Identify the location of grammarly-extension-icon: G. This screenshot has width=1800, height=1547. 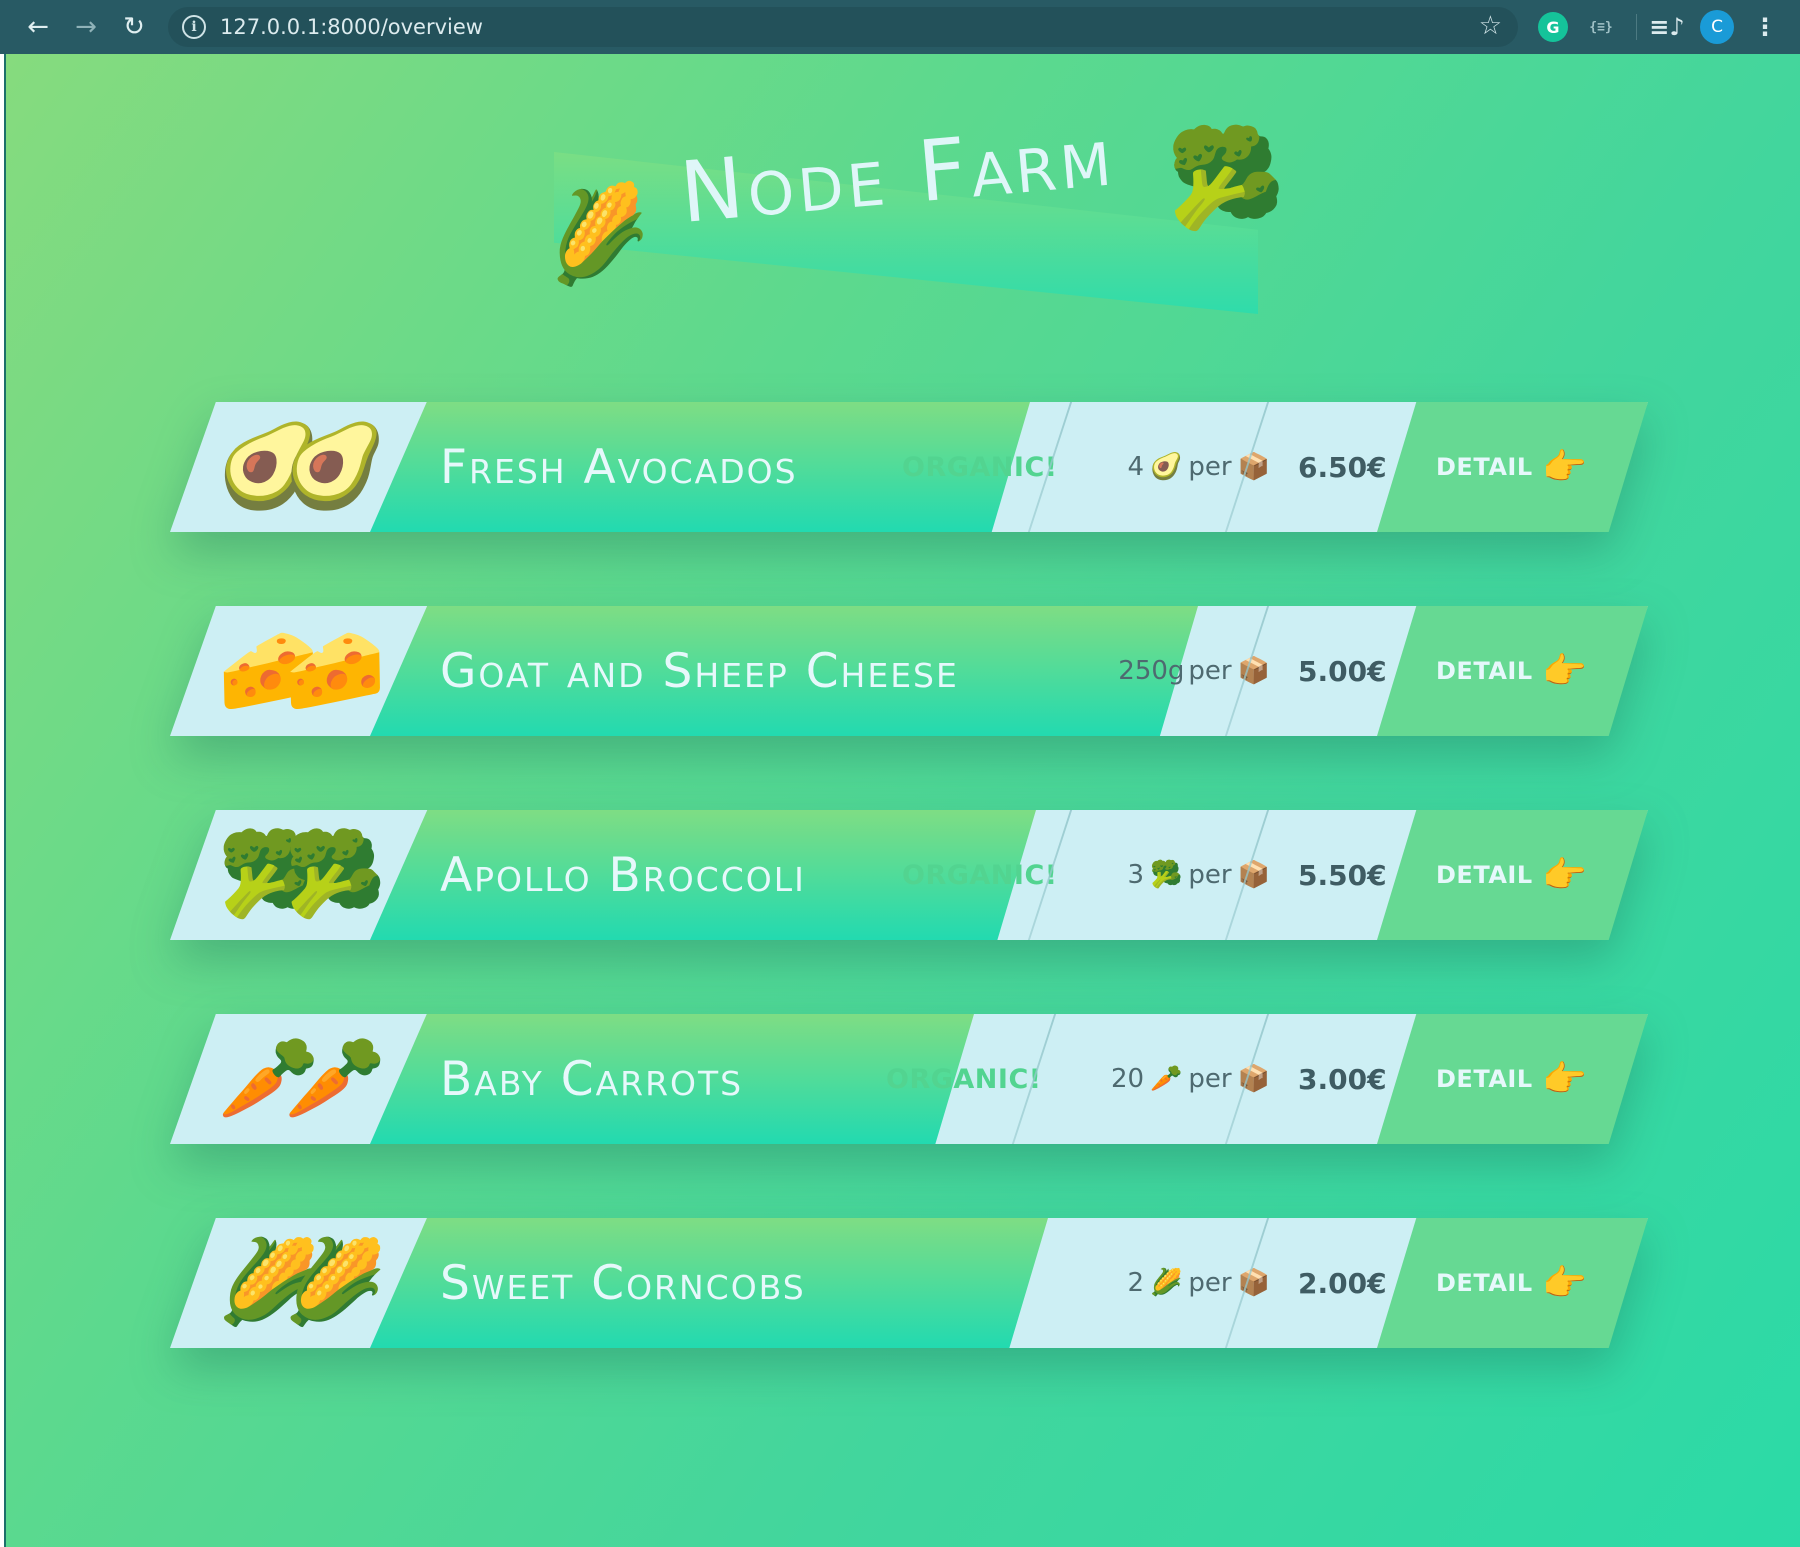
(1553, 27).